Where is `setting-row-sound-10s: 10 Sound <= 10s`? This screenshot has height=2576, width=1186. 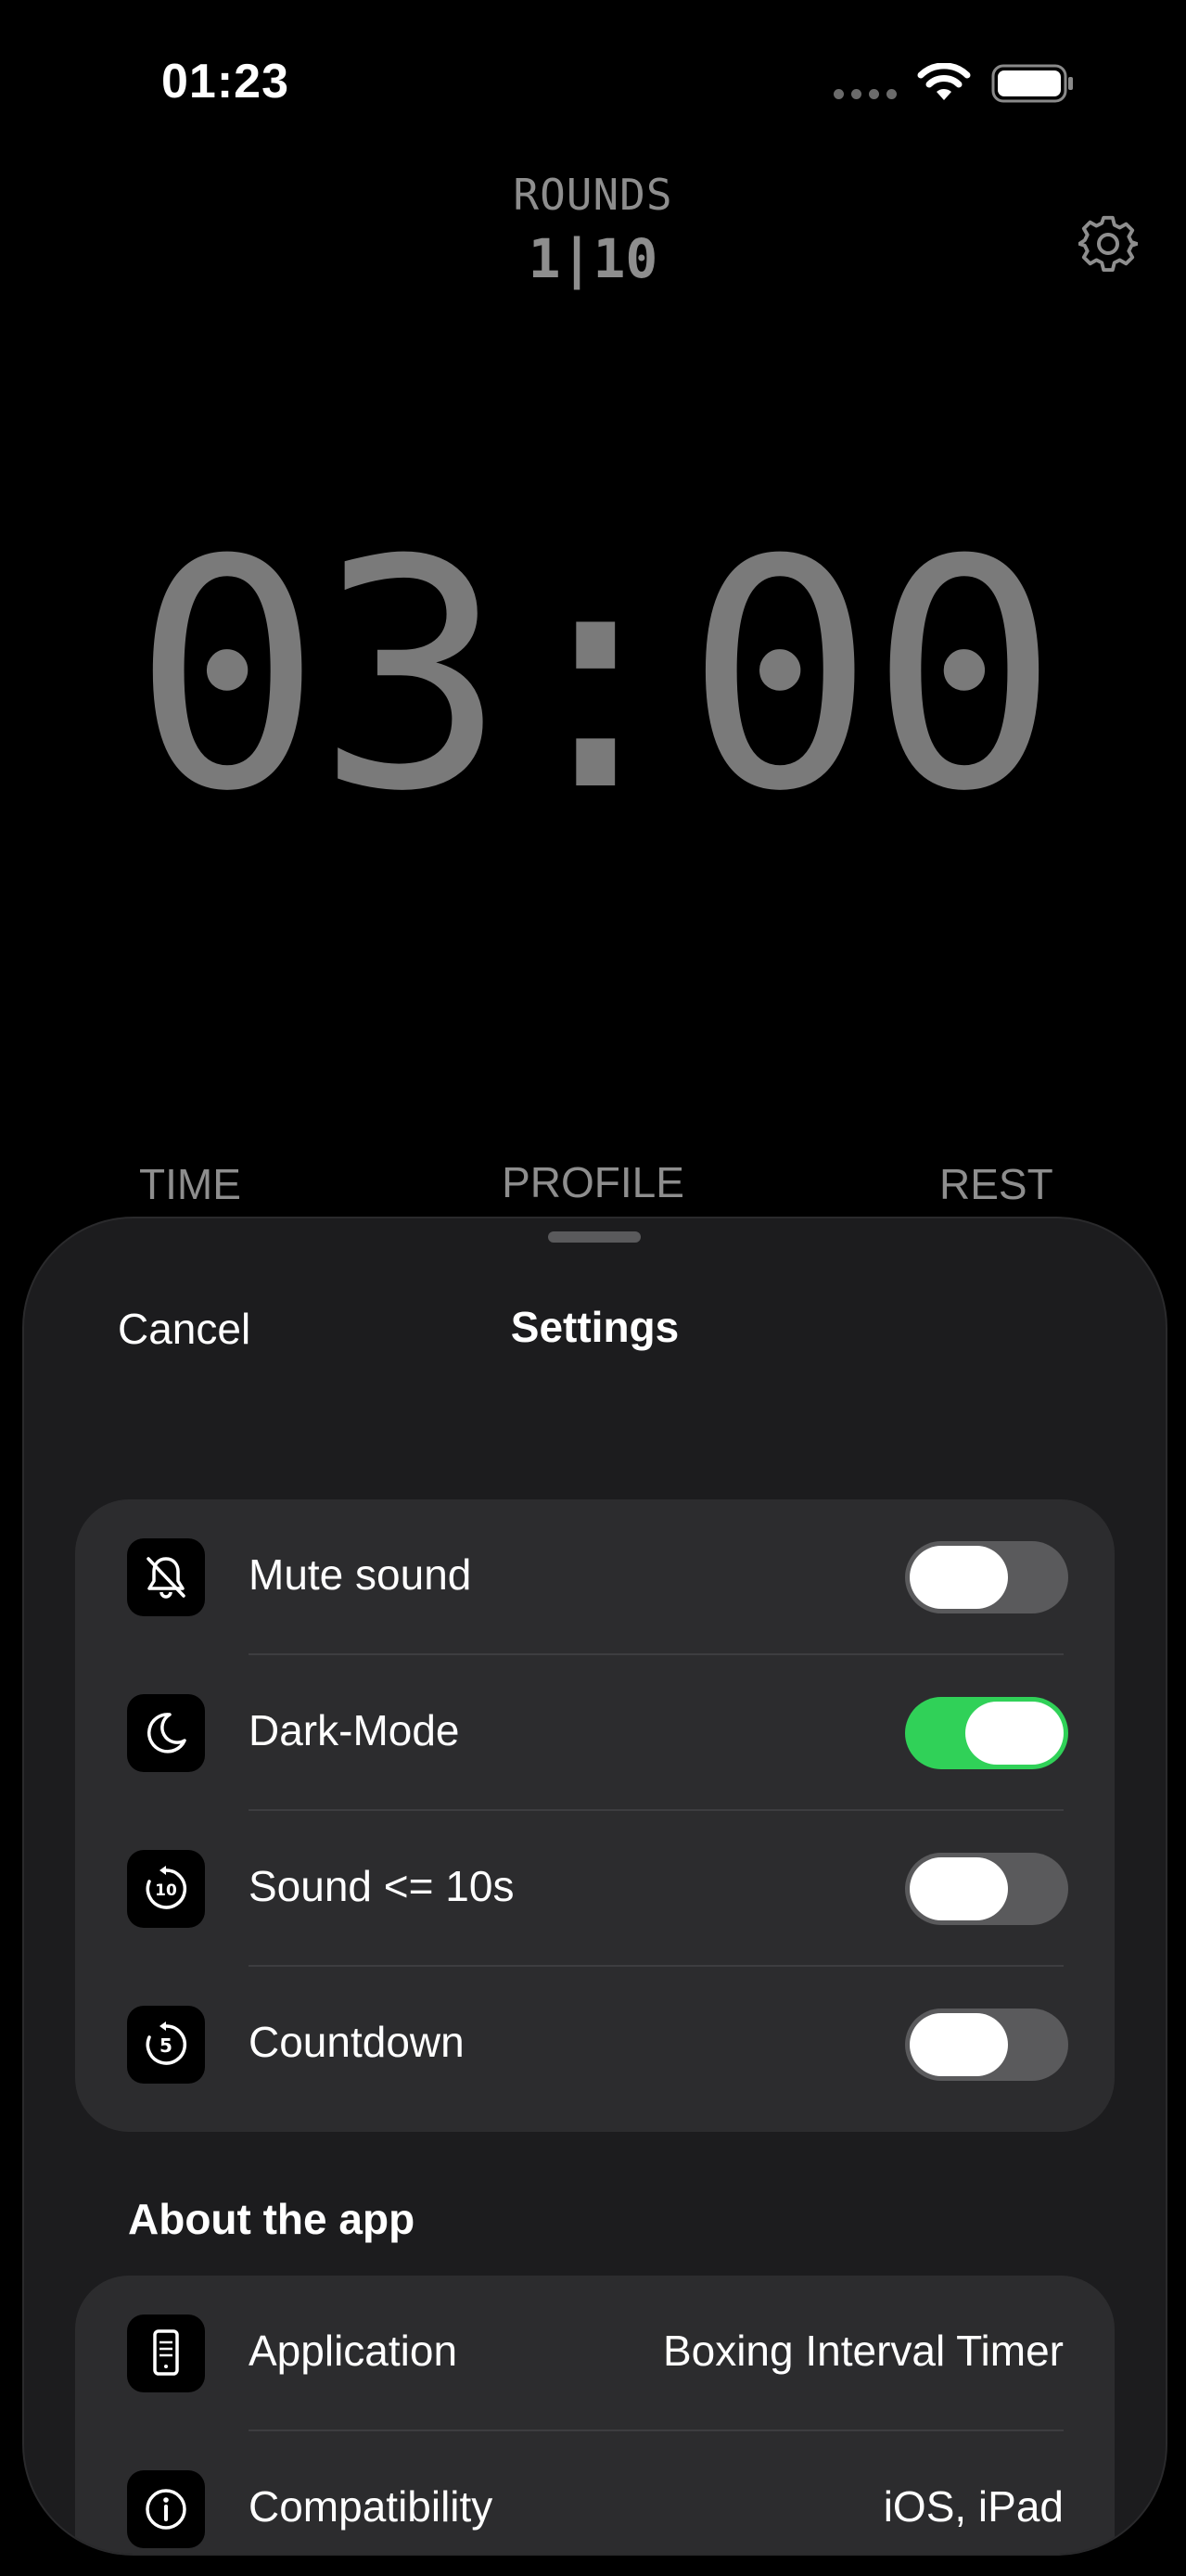 setting-row-sound-10s: 10 Sound <= 10s is located at coordinates (595, 1889).